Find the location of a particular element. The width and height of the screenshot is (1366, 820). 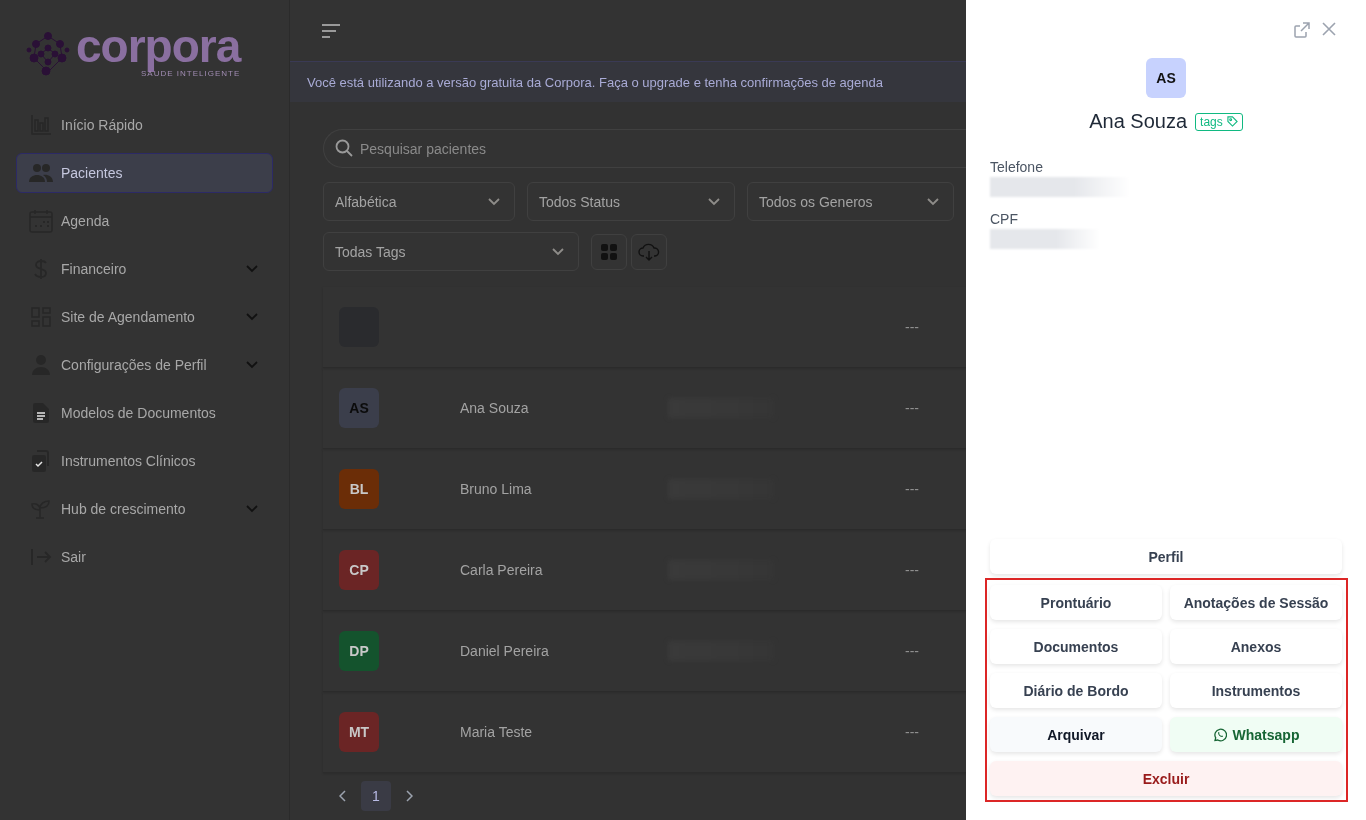

whatsapp-button: Whatsapp is located at coordinates (1256, 734).